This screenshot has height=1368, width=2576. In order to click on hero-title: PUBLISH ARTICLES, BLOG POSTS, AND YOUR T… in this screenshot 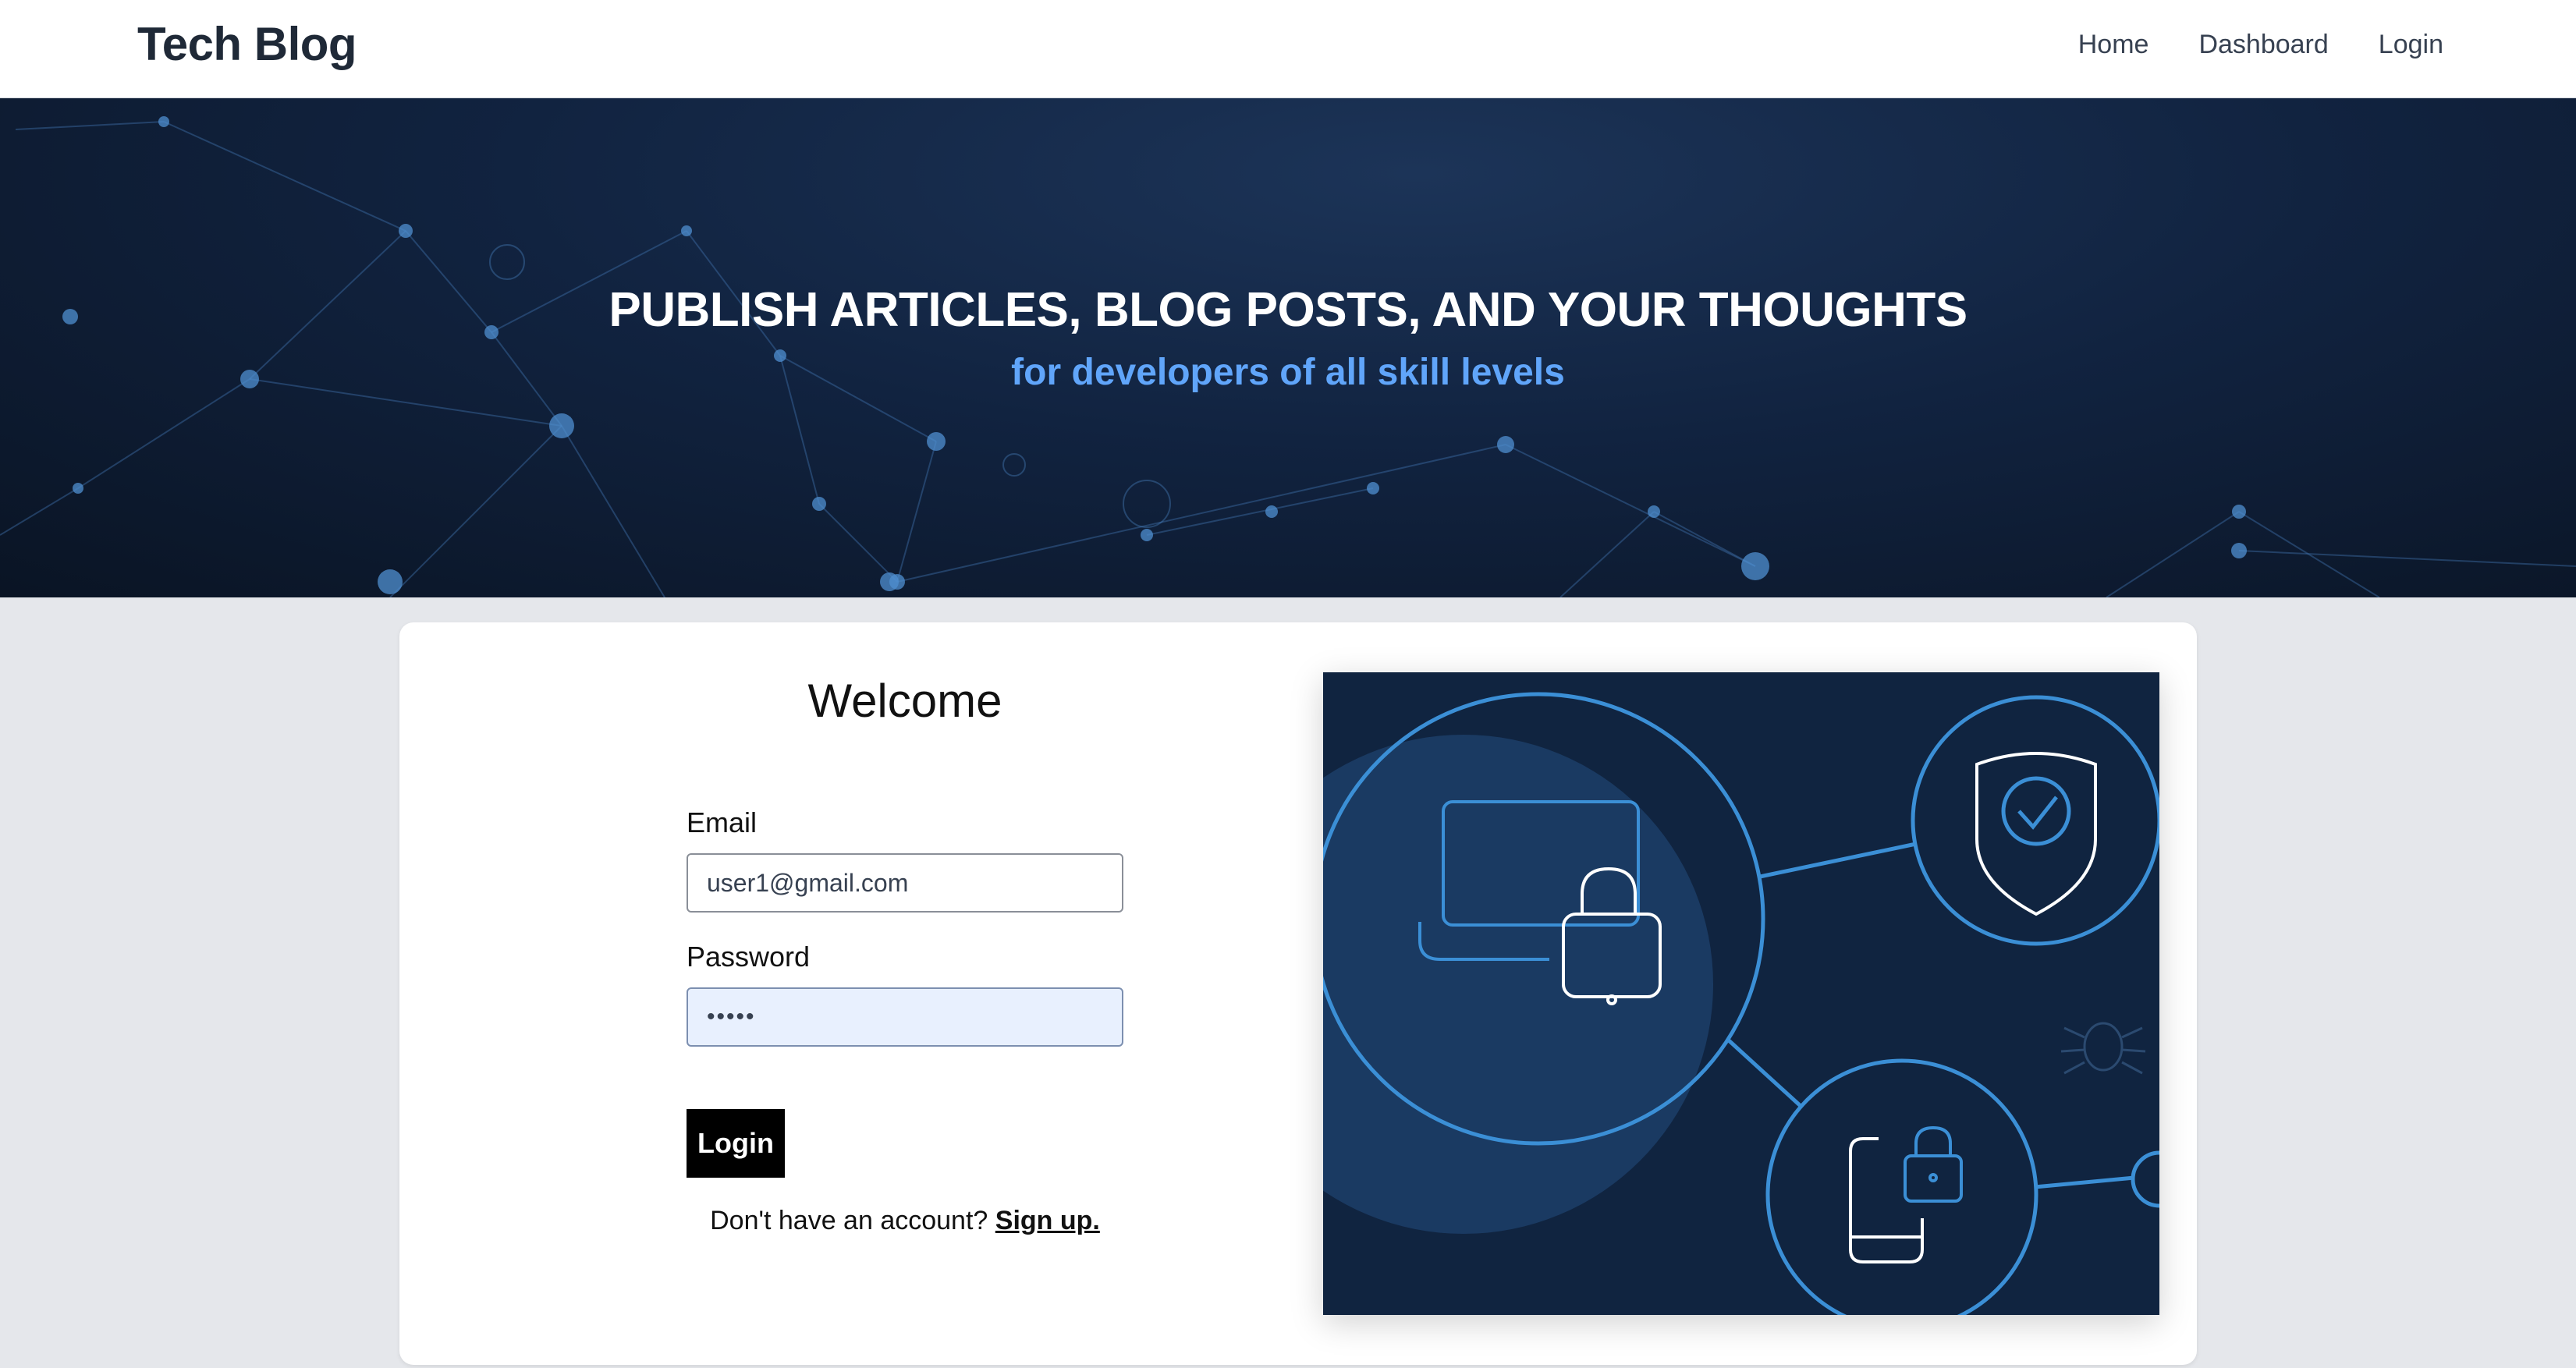, I will do `click(1288, 310)`.